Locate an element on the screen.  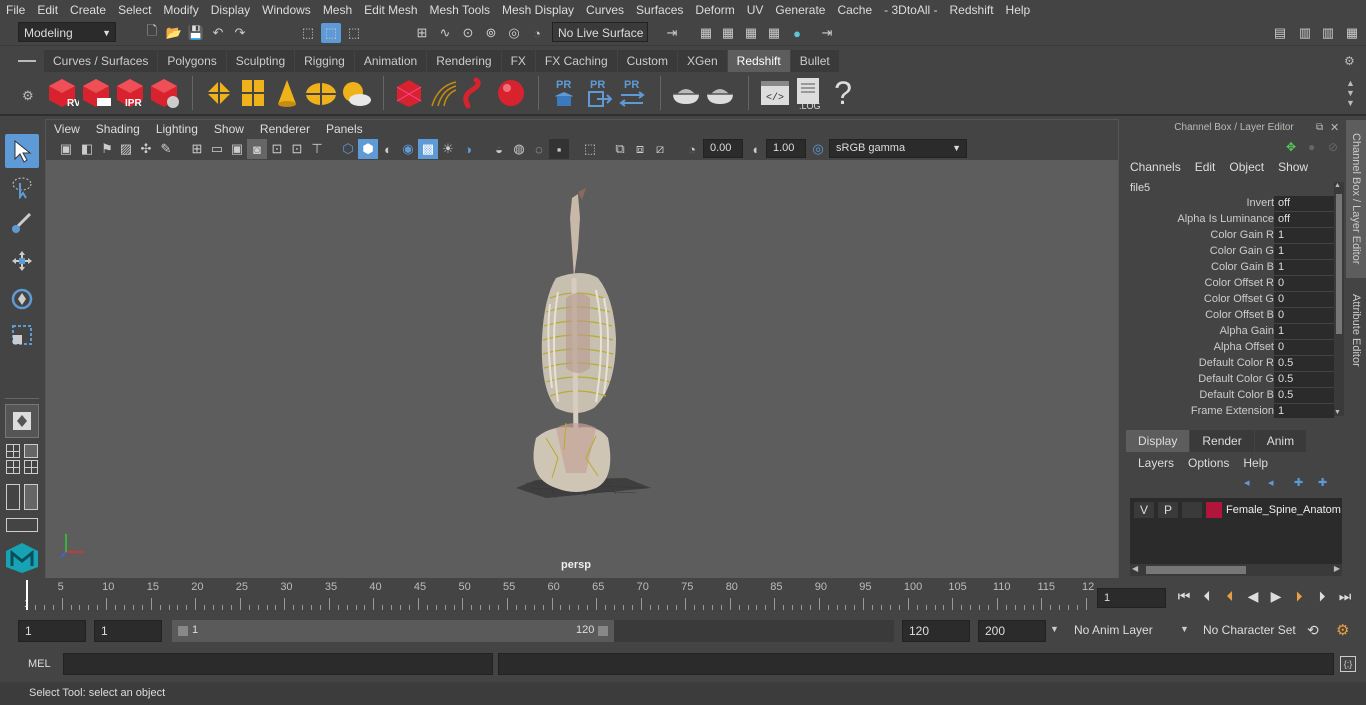
viewport-menu-lighting: Lighting is located at coordinates (177, 129).